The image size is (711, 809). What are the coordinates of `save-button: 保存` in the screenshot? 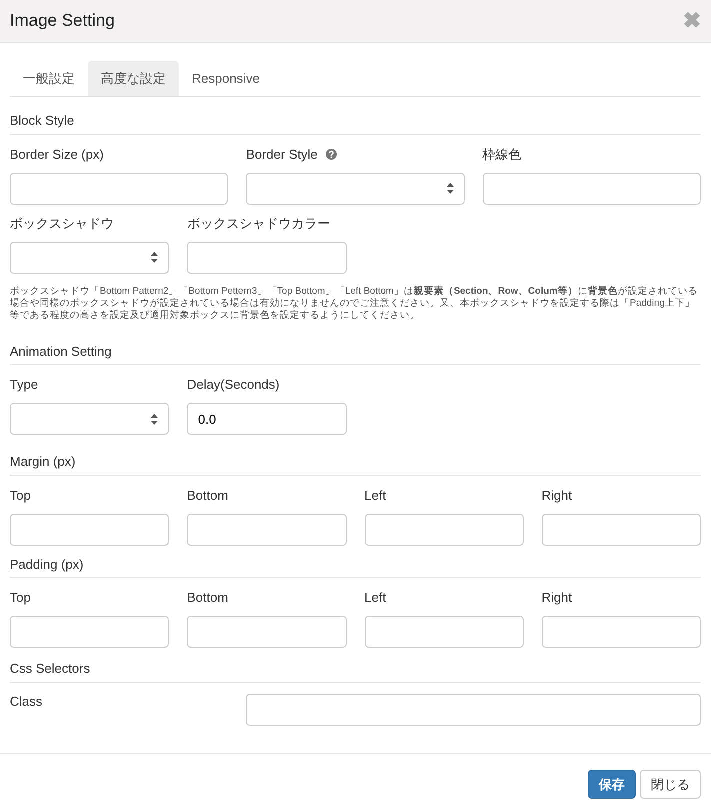 It's located at (612, 784).